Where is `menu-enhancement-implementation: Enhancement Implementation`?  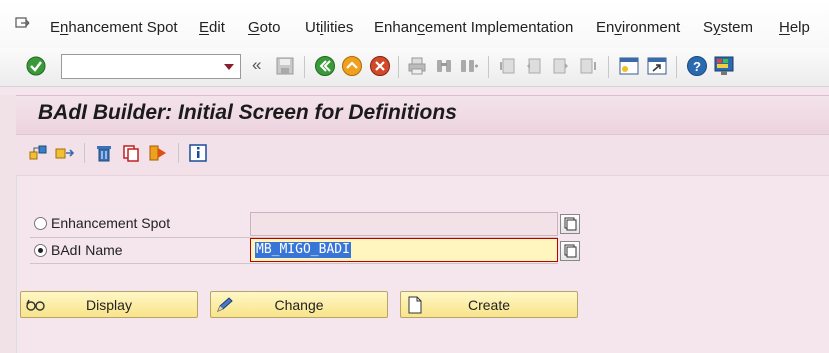
menu-enhancement-implementation: Enhancement Implementation is located at coordinates (473, 27).